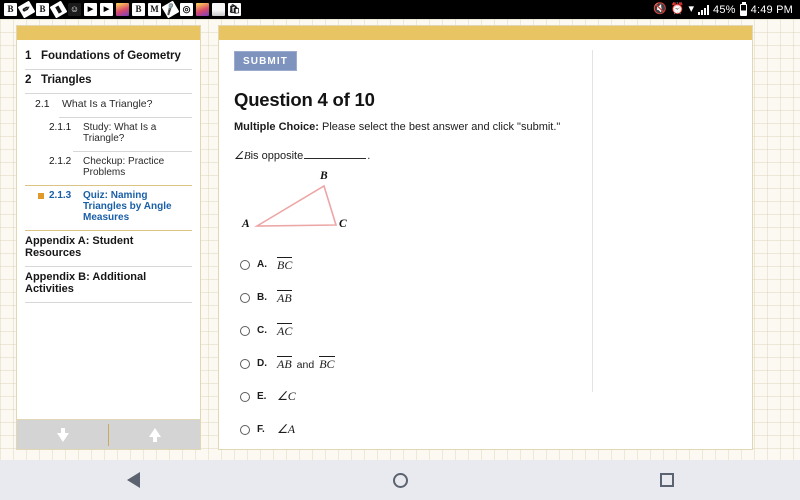 This screenshot has height=500, width=800. What do you see at coordinates (493, 363) in the screenshot?
I see `option-d: D. AB and BC` at bounding box center [493, 363].